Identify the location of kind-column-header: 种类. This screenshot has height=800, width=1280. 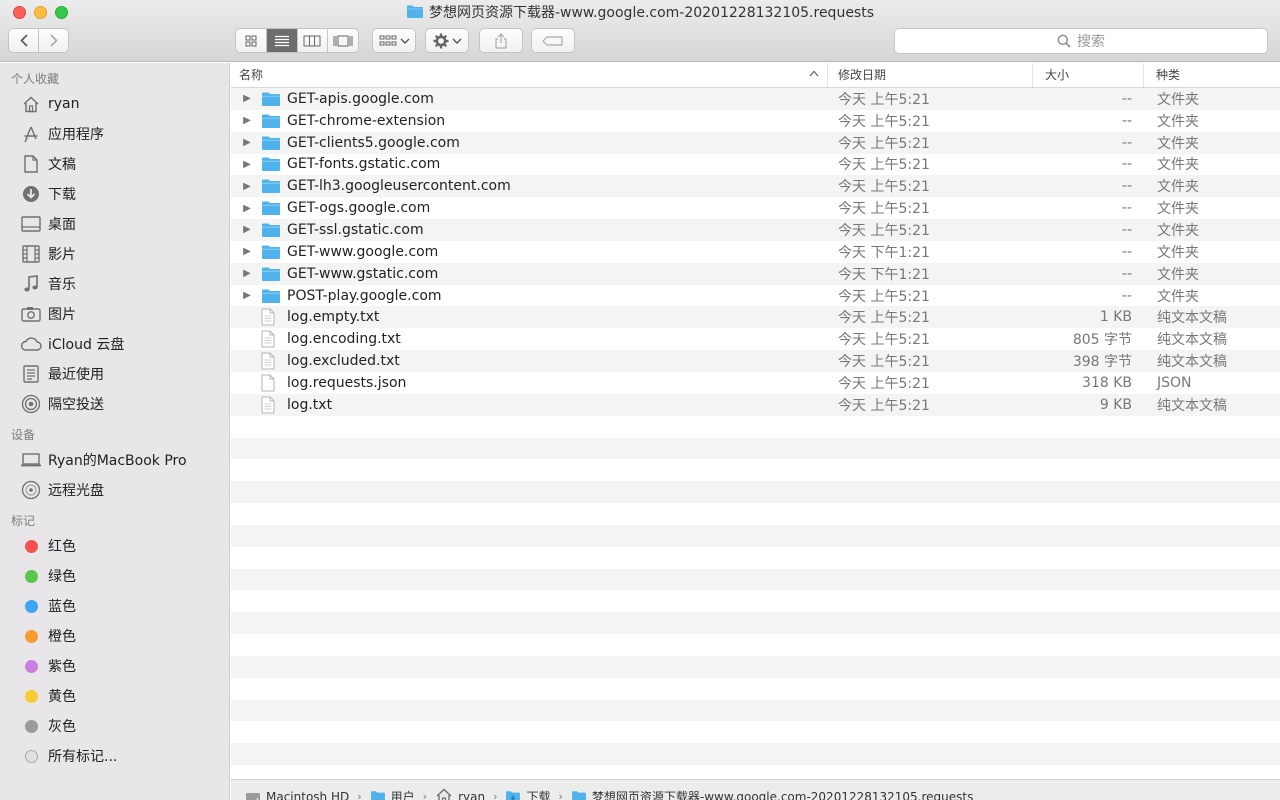
(1212, 75).